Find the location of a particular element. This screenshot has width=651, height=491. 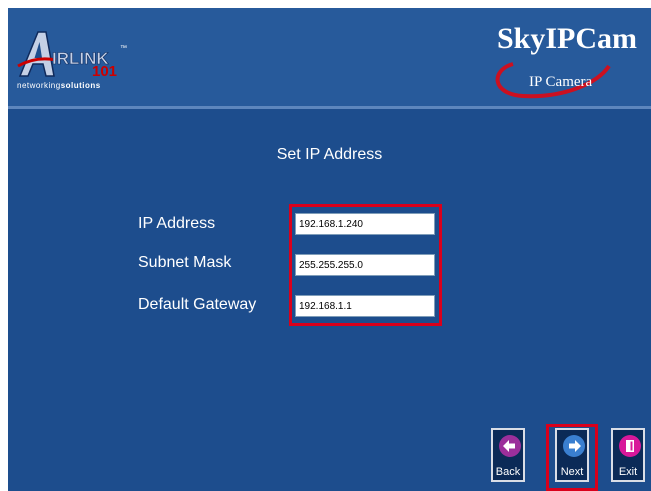

subnet-mask-input is located at coordinates (365, 265).